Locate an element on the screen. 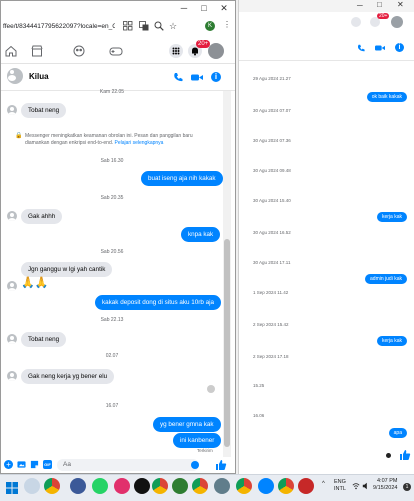  outgoing-message: yg bener gmna kak is located at coordinates (187, 424).